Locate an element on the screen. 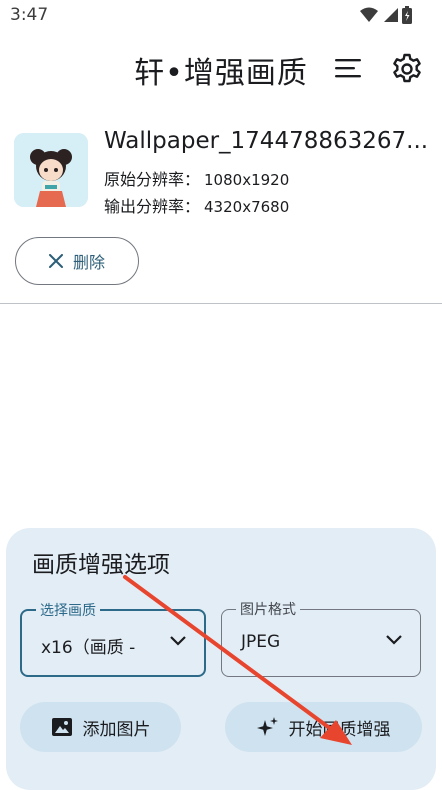 The image size is (442, 790). options-title: 画质增强选项 is located at coordinates (101, 565).